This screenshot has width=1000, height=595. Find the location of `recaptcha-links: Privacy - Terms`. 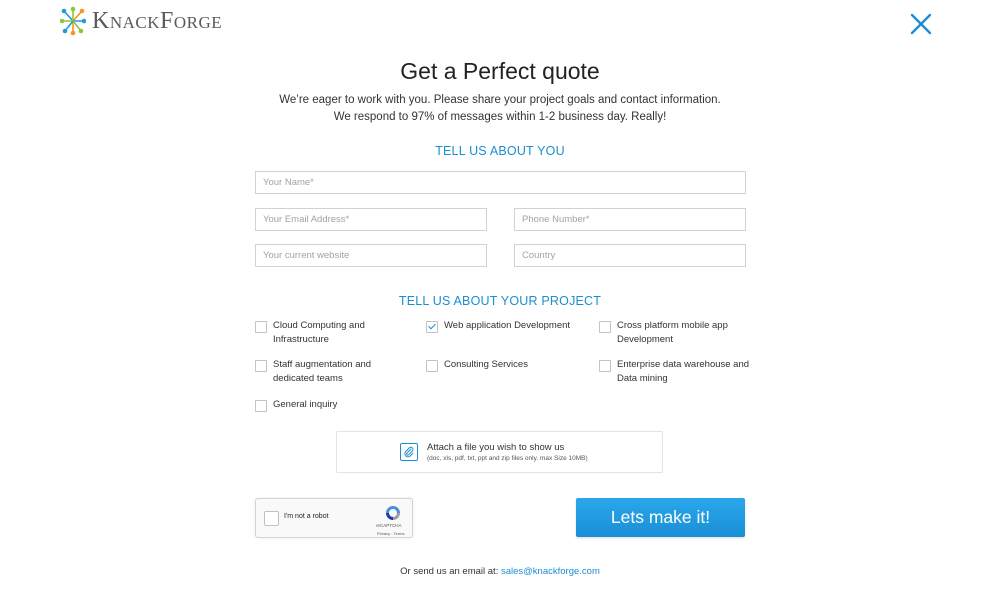

recaptcha-links: Privacy - Terms is located at coordinates (390, 533).